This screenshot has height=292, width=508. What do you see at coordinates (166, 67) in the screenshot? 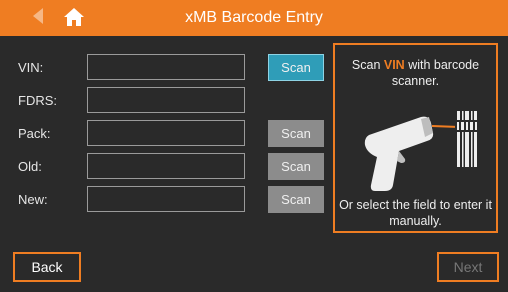
I see `vin-input` at bounding box center [166, 67].